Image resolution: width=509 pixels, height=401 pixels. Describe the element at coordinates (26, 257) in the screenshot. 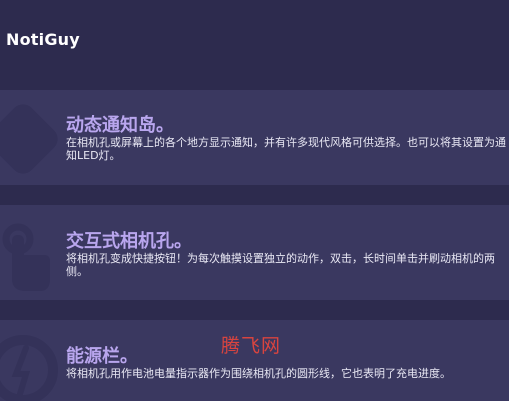

I see `tap-gesture-icon` at that location.